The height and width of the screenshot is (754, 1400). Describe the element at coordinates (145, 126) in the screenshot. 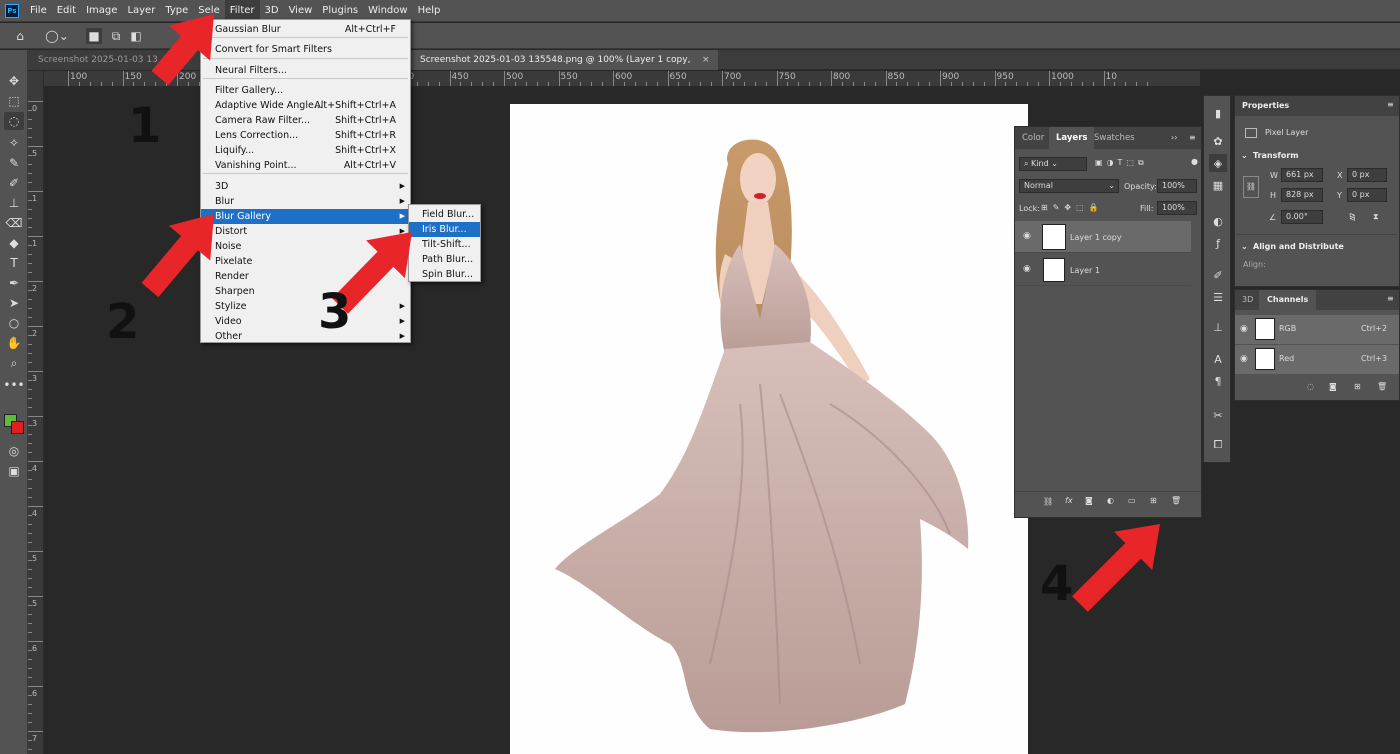

I see `step-number-1: 1` at that location.